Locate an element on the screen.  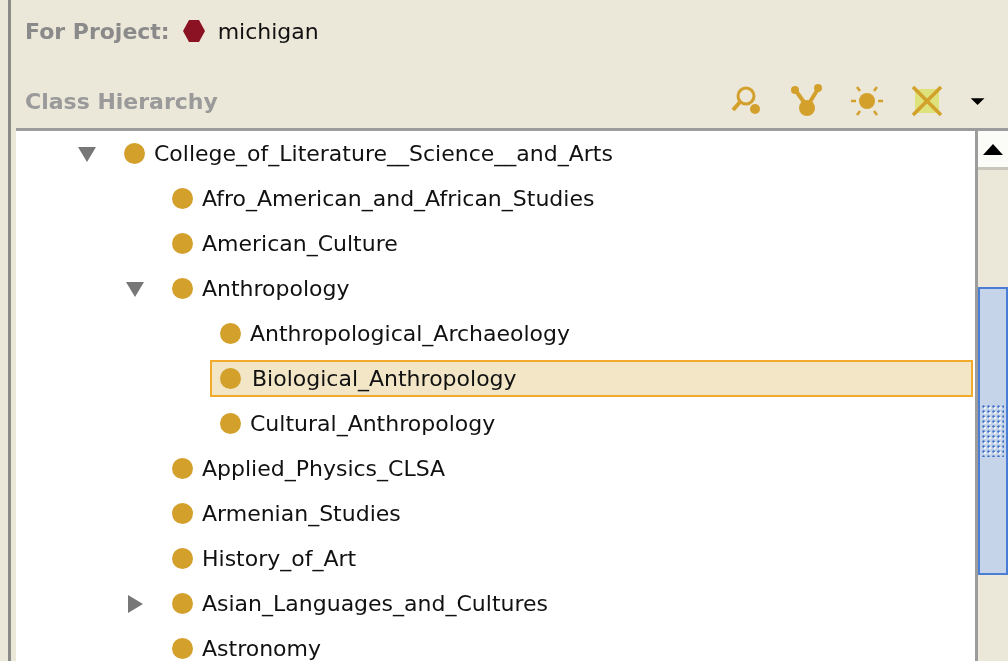
project-icon is located at coordinates (193, 31).